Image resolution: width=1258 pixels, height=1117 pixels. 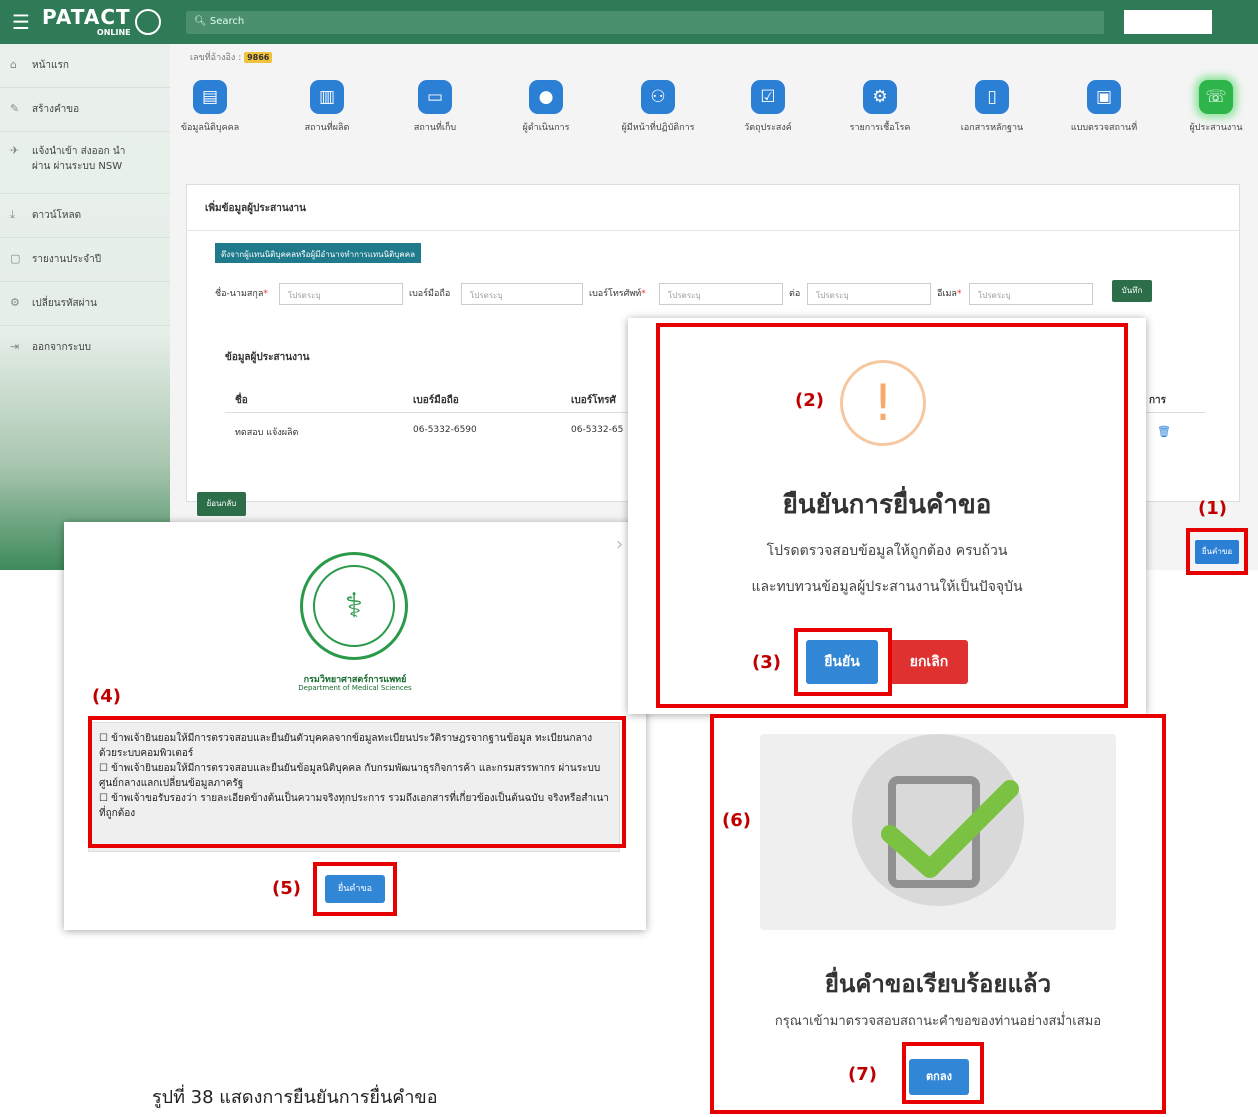 What do you see at coordinates (267, 357) in the screenshot?
I see `table-title: ข้อมูลผู้ประสานงาน` at bounding box center [267, 357].